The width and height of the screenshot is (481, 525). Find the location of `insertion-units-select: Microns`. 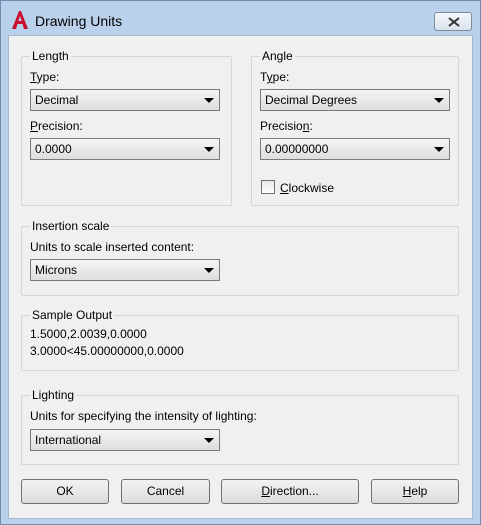

insertion-units-select: Microns is located at coordinates (125, 270).